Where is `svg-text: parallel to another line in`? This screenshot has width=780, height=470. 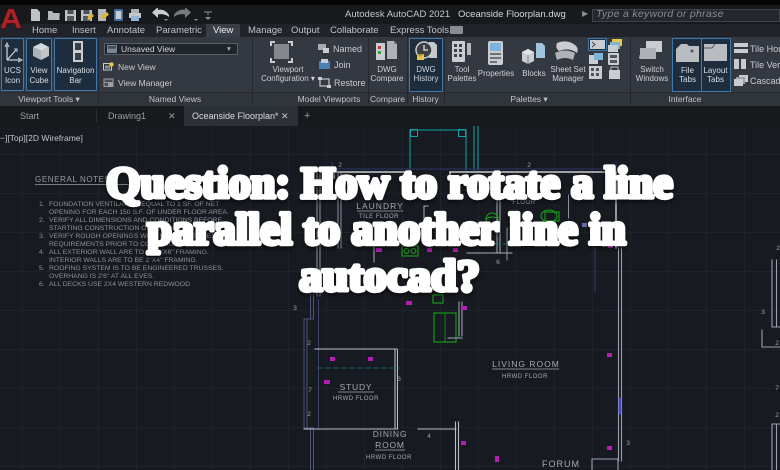
svg-text: parallel to another line in is located at coordinates (386, 229).